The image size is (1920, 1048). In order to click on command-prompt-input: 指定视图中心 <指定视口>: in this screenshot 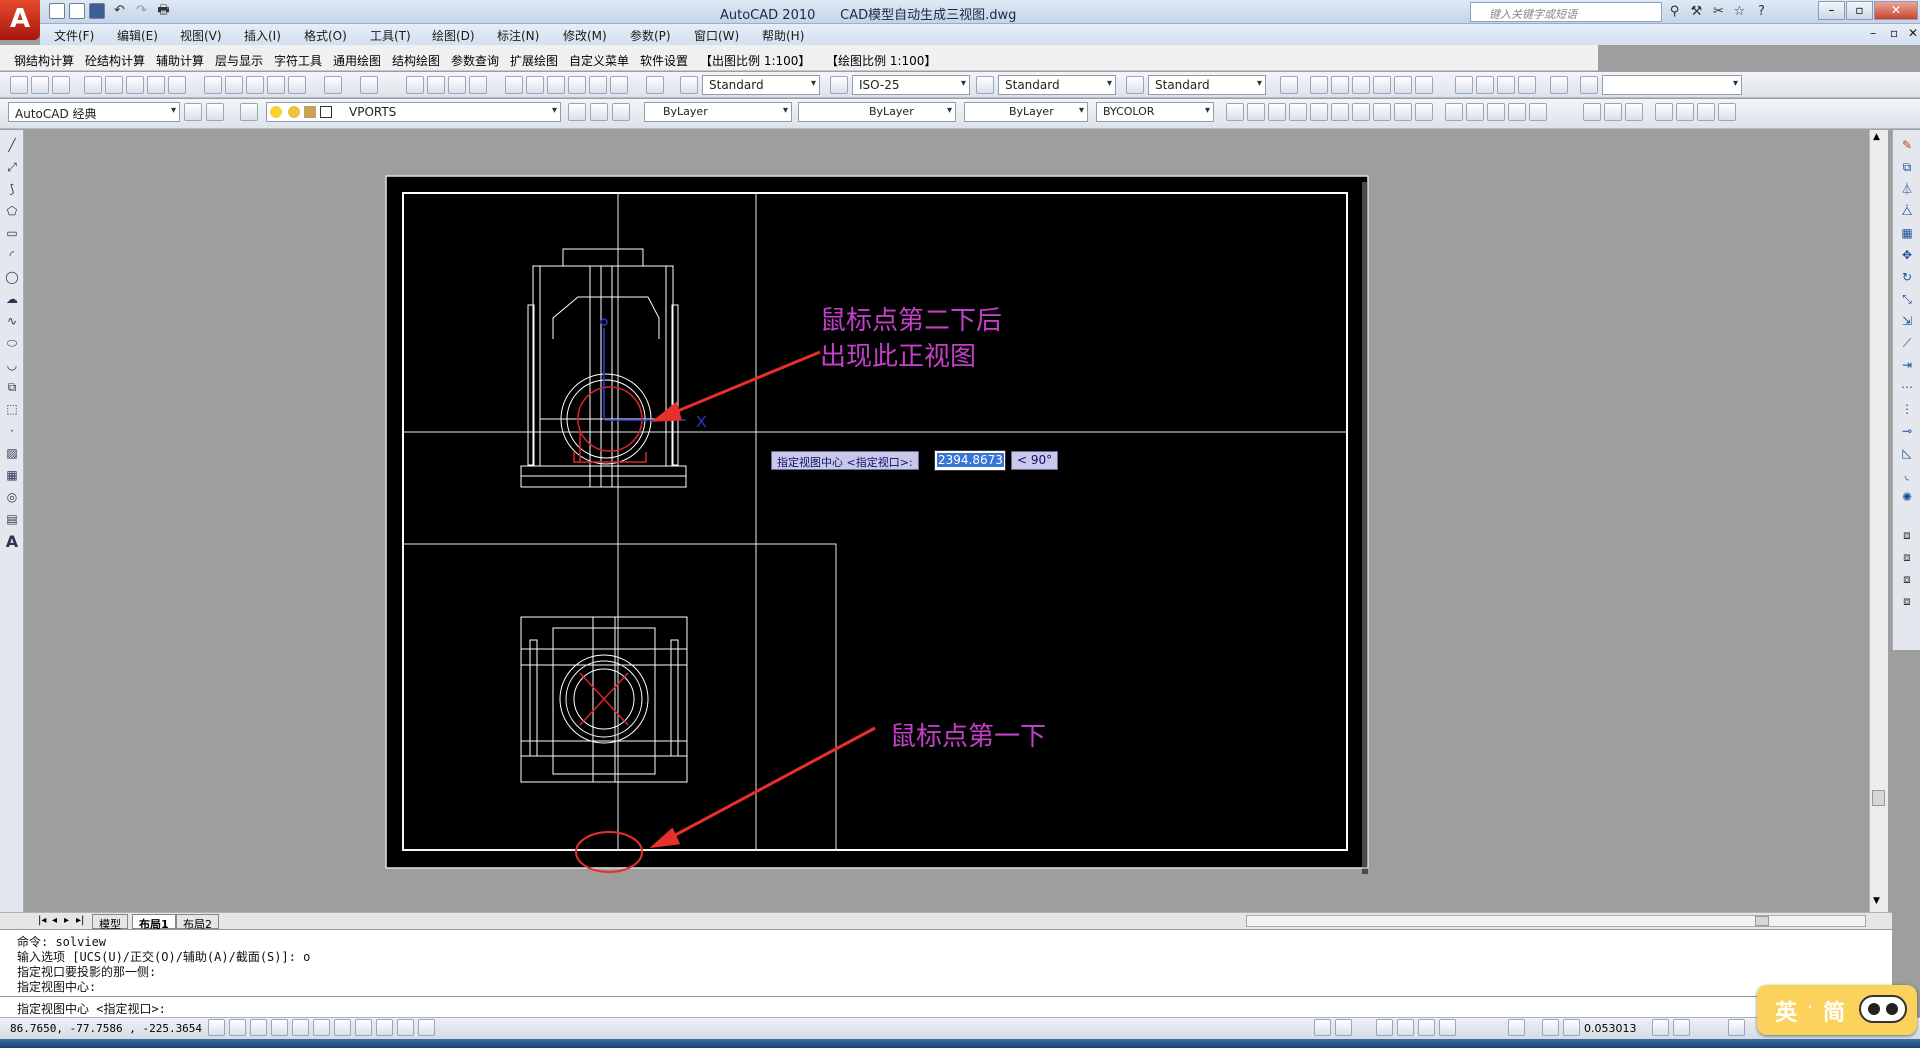, I will do `click(91, 1008)`.